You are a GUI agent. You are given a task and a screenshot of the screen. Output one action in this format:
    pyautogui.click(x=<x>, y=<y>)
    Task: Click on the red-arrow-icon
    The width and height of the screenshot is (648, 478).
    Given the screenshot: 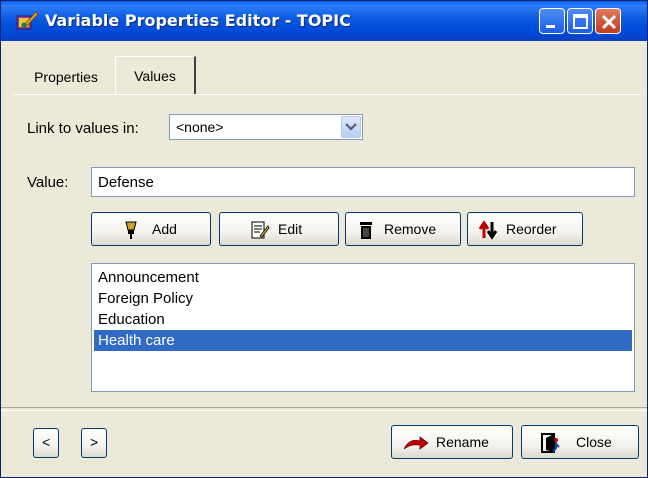 What is the action you would take?
    pyautogui.click(x=416, y=444)
    